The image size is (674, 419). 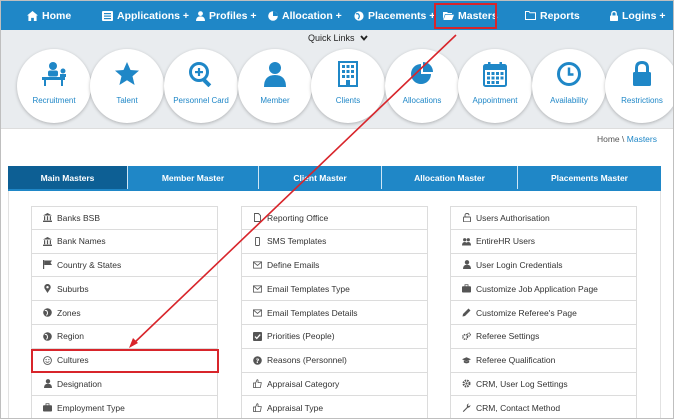 What do you see at coordinates (466, 241) in the screenshot?
I see `users-icon` at bounding box center [466, 241].